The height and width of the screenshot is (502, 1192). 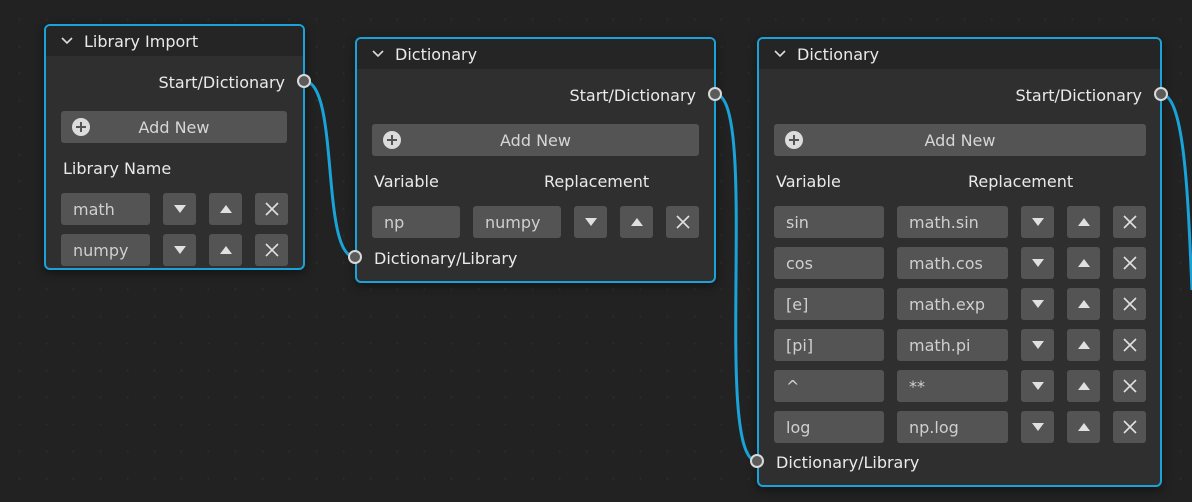 What do you see at coordinates (1176, 191) in the screenshot?
I see `link-dictionary2-out` at bounding box center [1176, 191].